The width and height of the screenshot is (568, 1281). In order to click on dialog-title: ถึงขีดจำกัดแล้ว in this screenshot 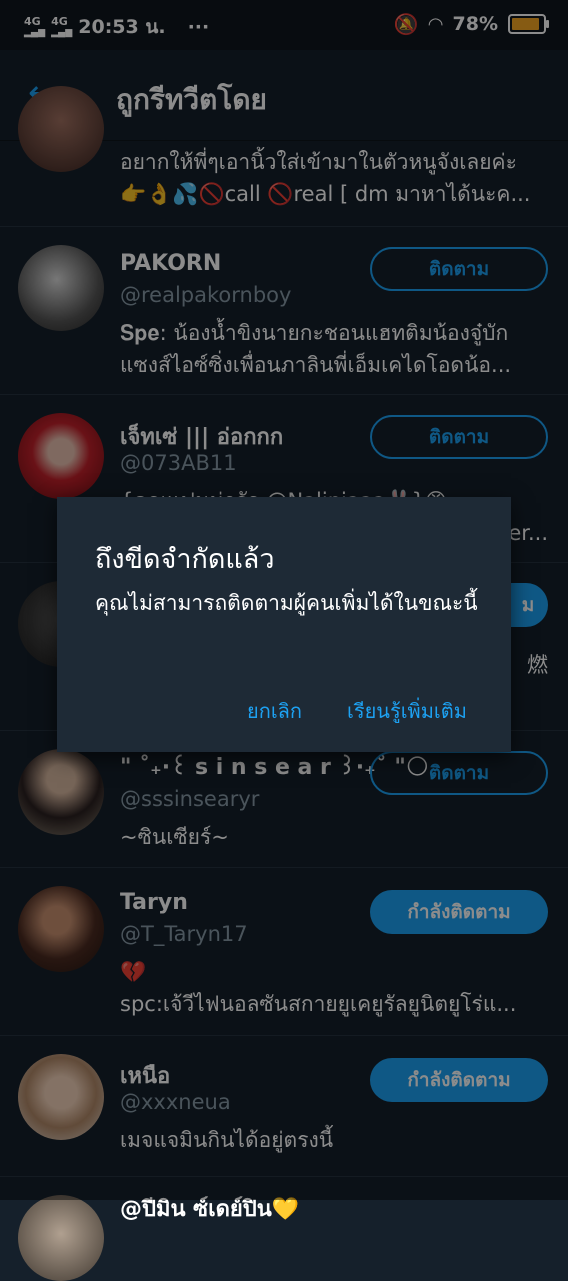, I will do `click(185, 559)`.